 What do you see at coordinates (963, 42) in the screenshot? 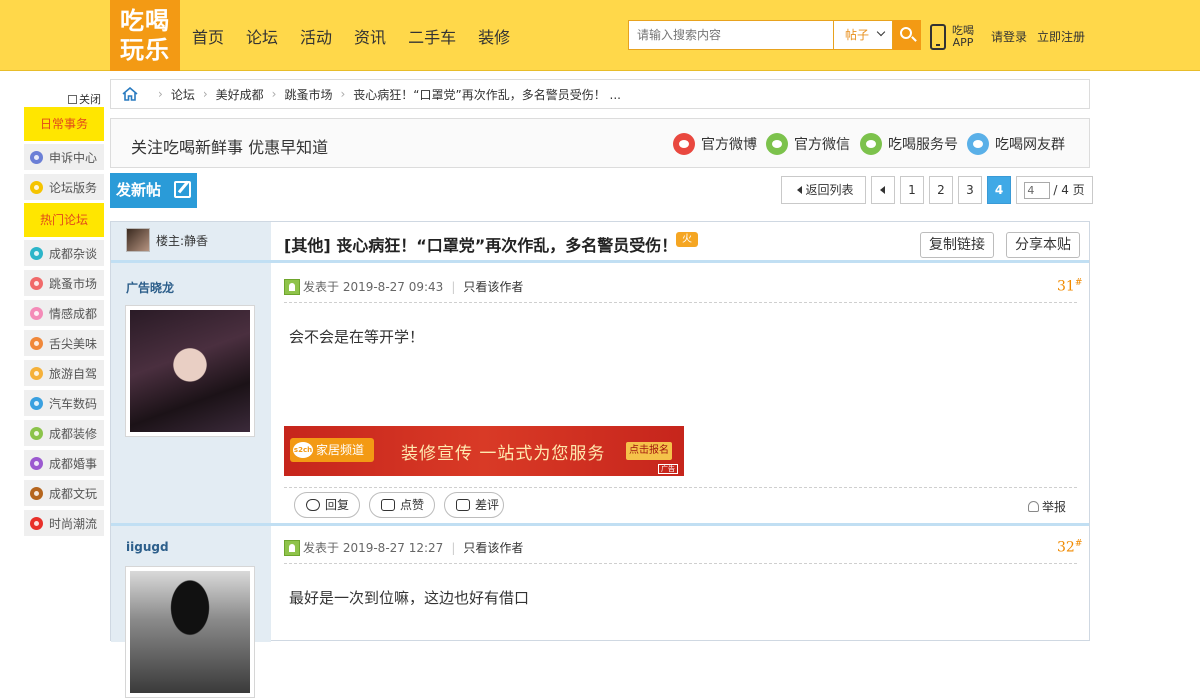
I see `app-label-line2: APP` at bounding box center [963, 42].